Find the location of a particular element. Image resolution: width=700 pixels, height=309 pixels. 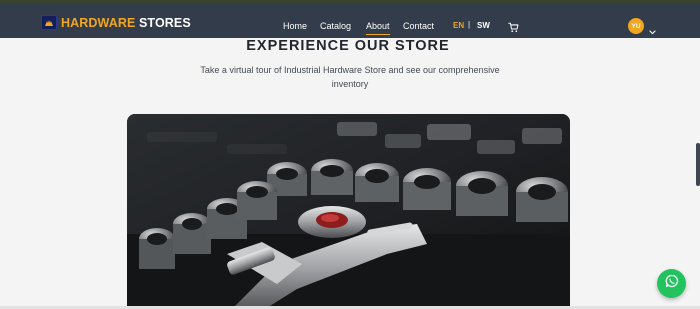

nav-contact: Contact is located at coordinates (418, 26).